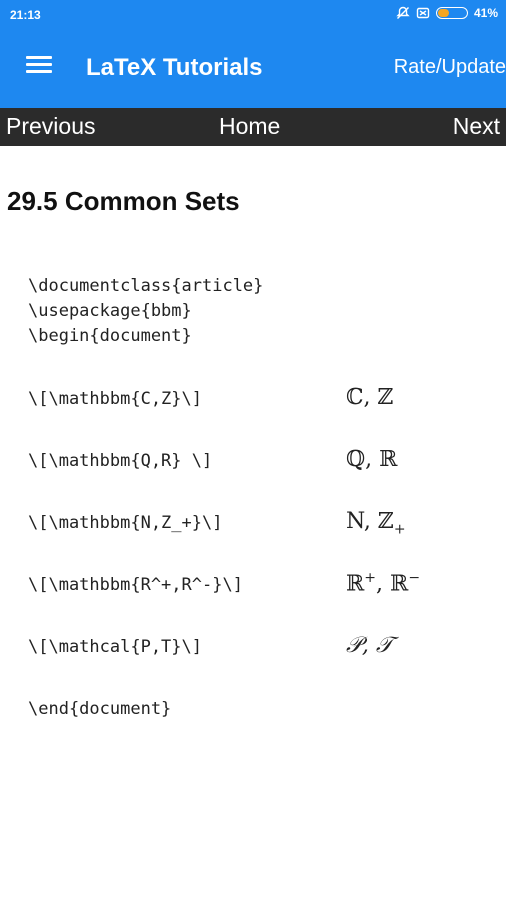  I want to click on toolbar: LaTeX Tutorials Rate/Update, so click(253, 69).